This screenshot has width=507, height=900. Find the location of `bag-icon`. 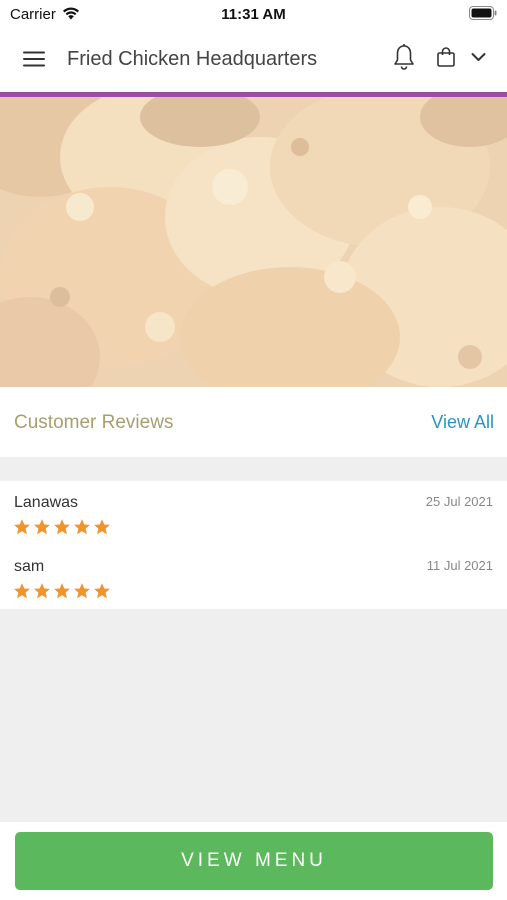

bag-icon is located at coordinates (446, 57).